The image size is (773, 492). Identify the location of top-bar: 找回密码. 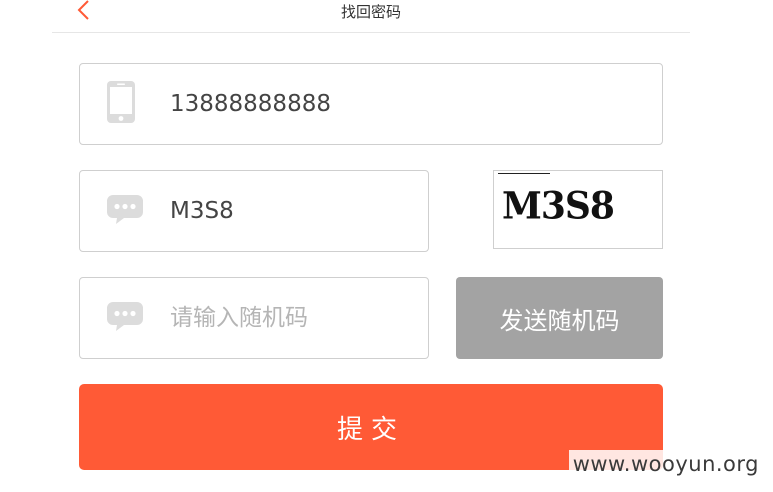
(371, 16).